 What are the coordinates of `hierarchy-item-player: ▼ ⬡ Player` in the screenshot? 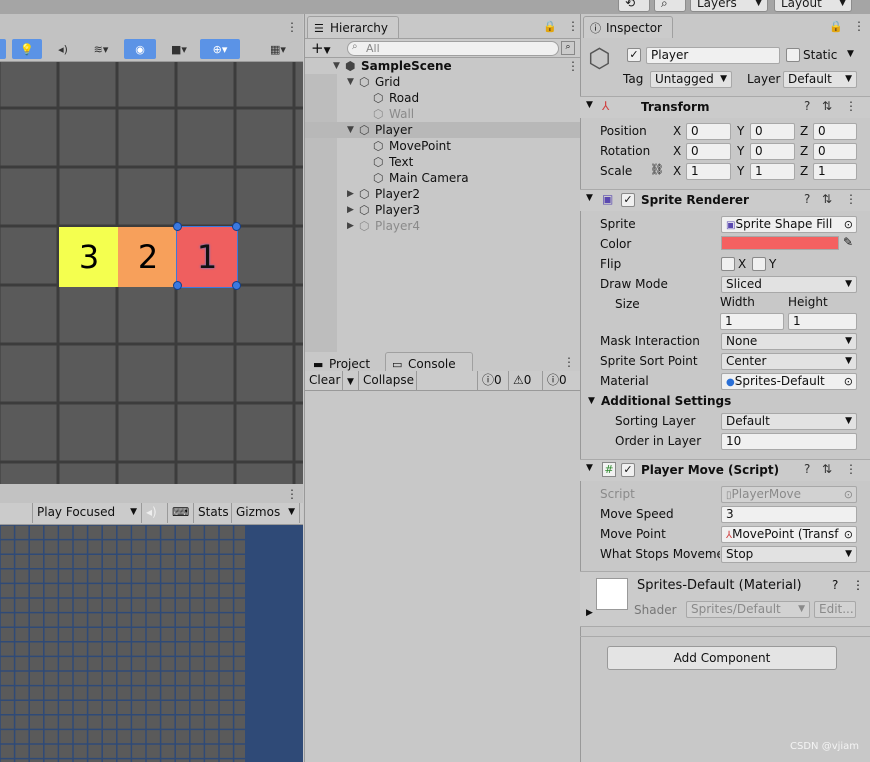 It's located at (443, 130).